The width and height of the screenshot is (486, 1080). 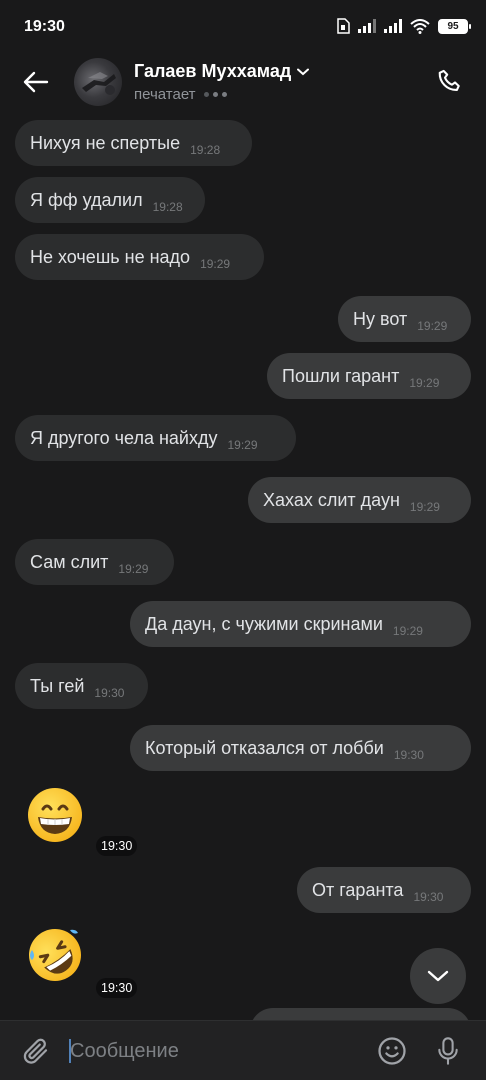 I want to click on message-outgoing: Который отказался от лобби 19:30, so click(x=300, y=748).